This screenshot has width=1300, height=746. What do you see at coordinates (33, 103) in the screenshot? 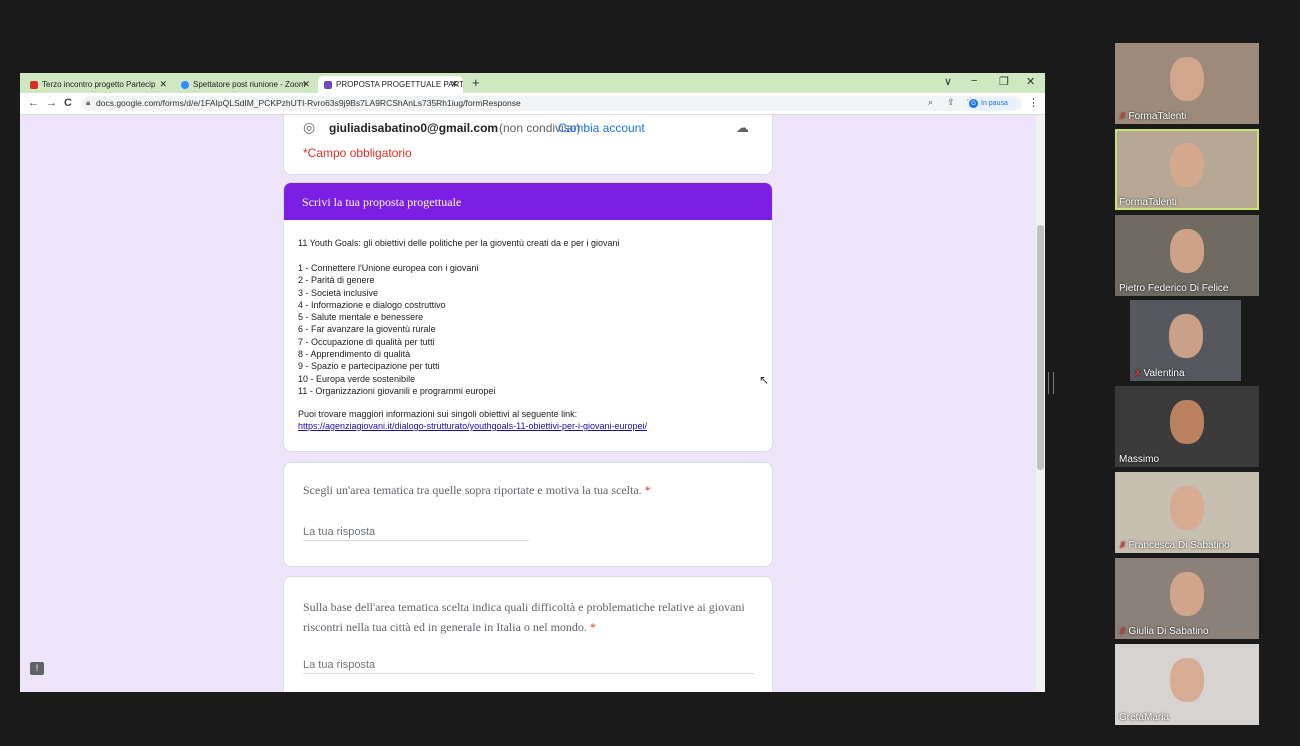
I see `back-icon: ←` at bounding box center [33, 103].